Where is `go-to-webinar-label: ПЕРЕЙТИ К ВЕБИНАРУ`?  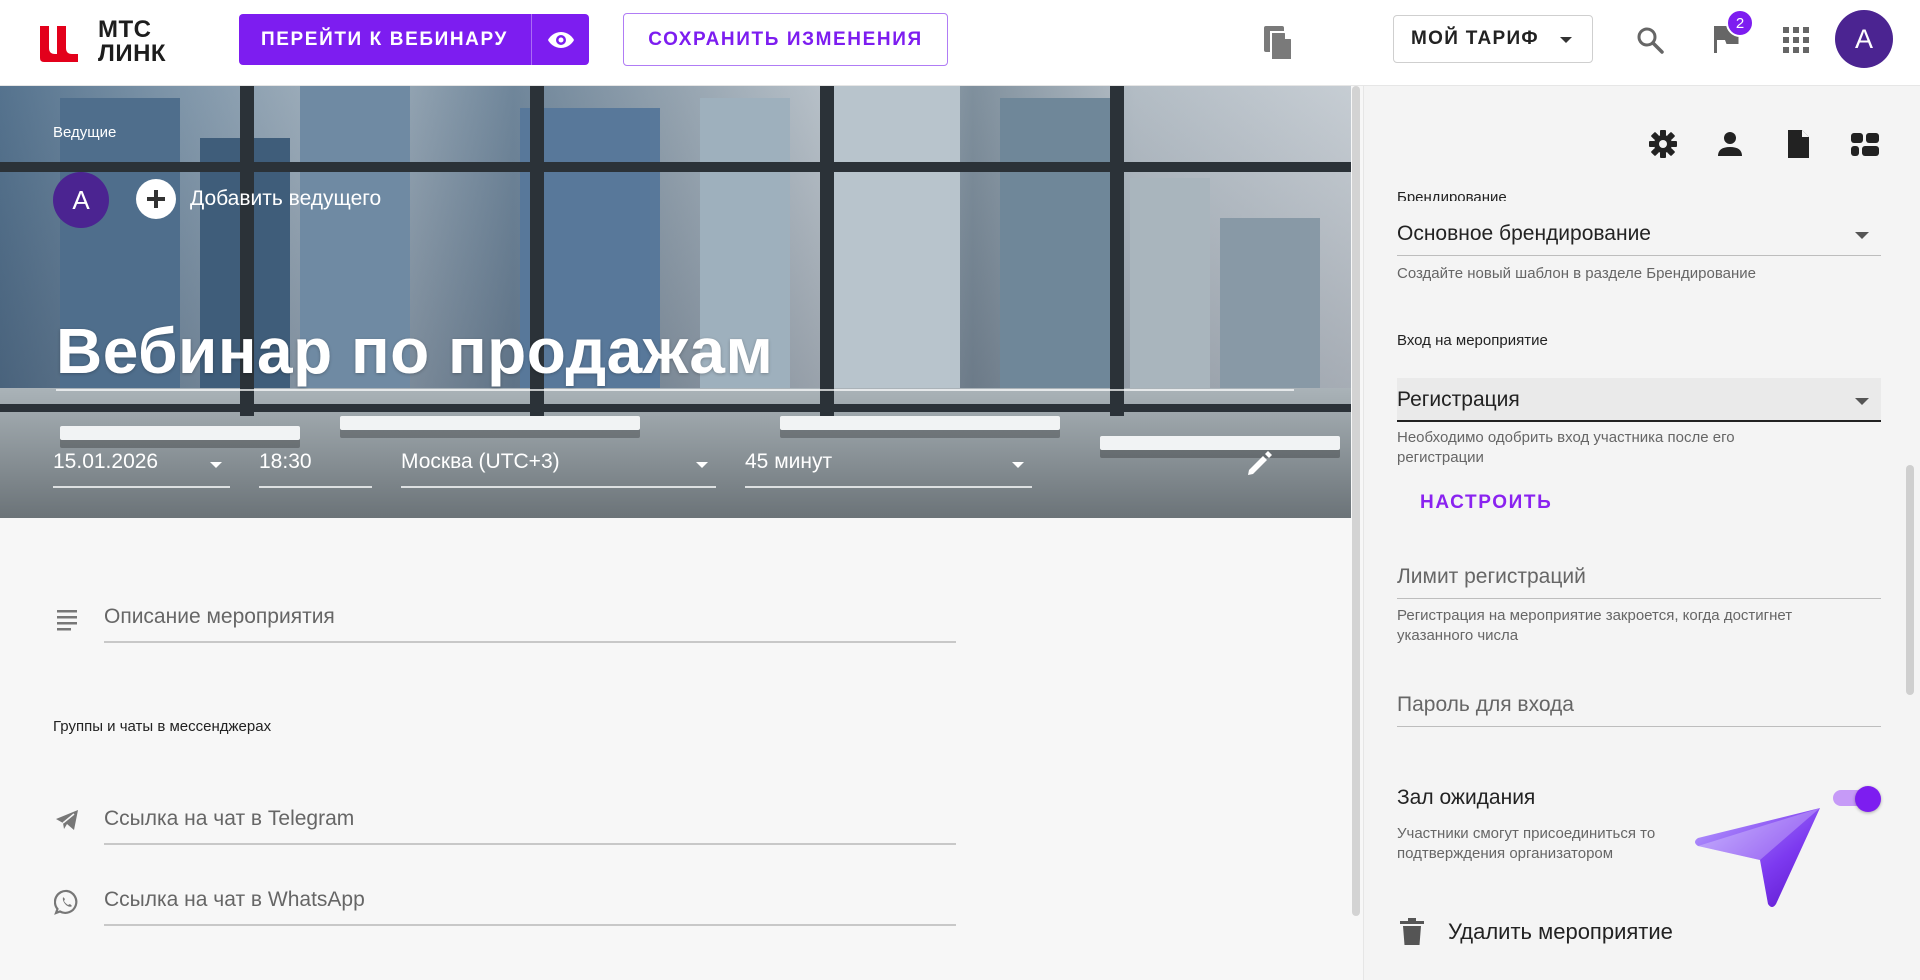
go-to-webinar-label: ПЕРЕЙТИ К ВЕБИНАРУ is located at coordinates (384, 39).